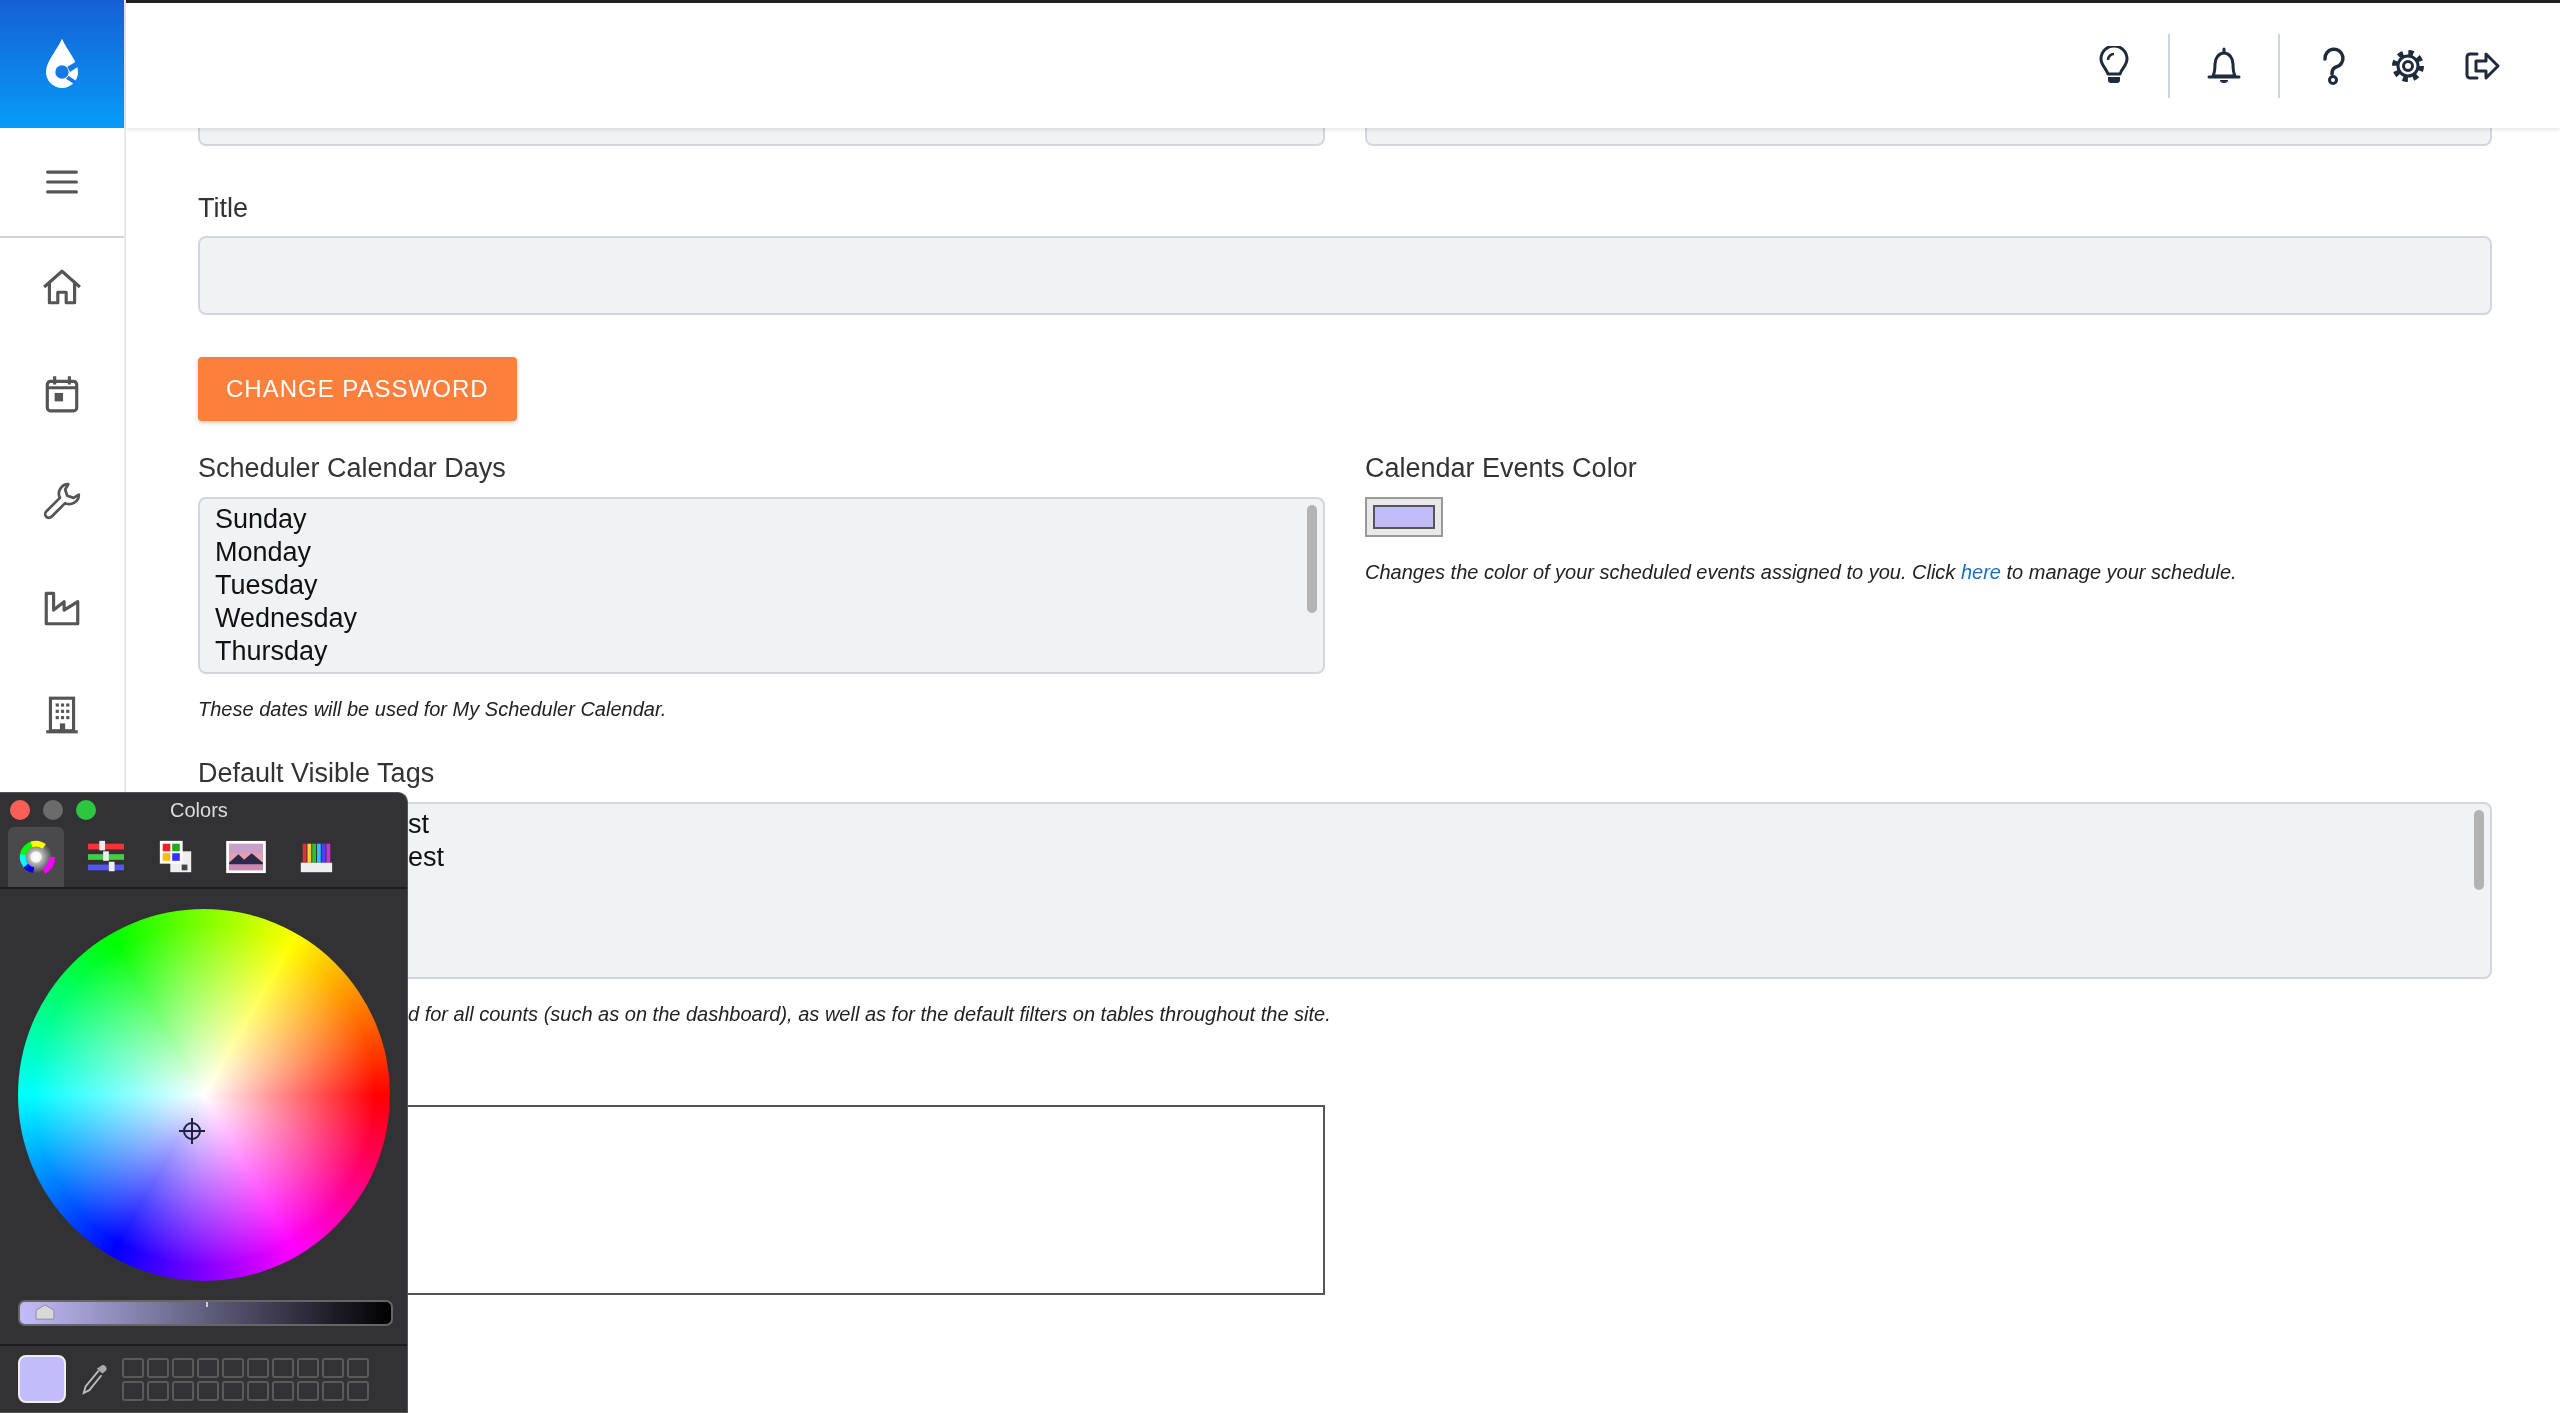 This screenshot has width=2560, height=1413. Describe the element at coordinates (223, 208) in the screenshot. I see `field-label: Title` at that location.